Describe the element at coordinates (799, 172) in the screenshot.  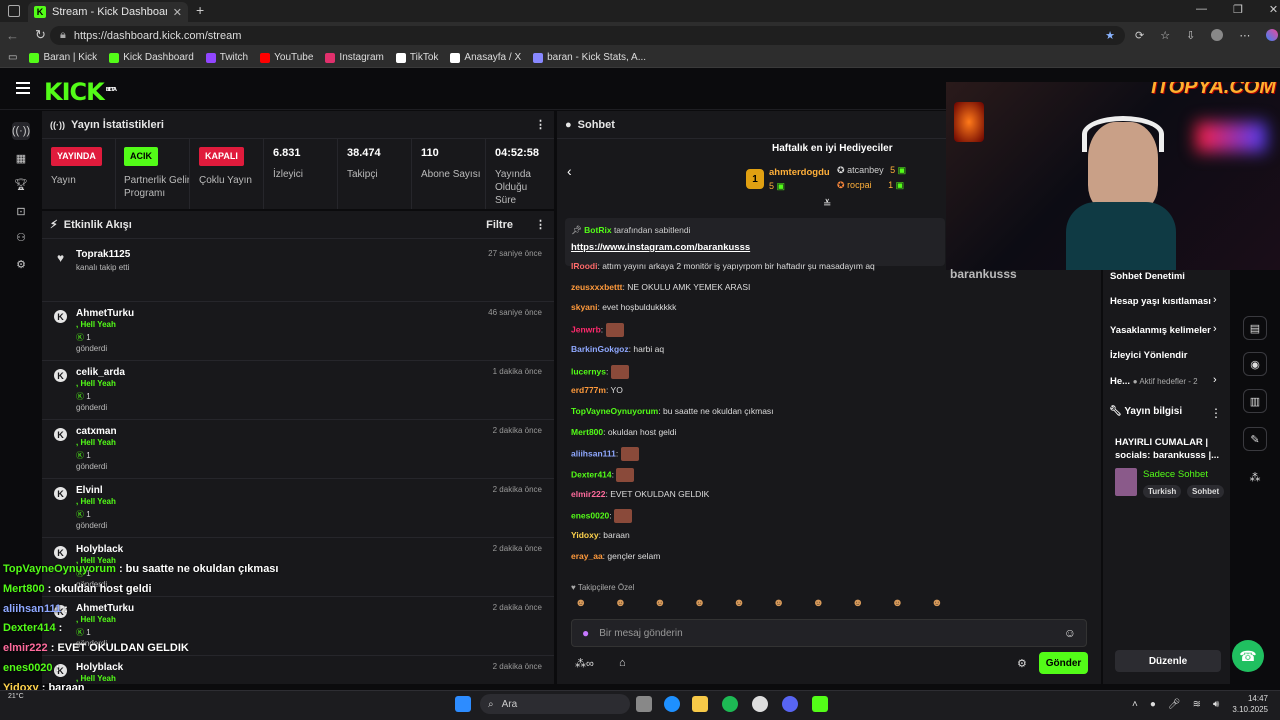
I see `gifter-1-name: ahmterdogdu` at that location.